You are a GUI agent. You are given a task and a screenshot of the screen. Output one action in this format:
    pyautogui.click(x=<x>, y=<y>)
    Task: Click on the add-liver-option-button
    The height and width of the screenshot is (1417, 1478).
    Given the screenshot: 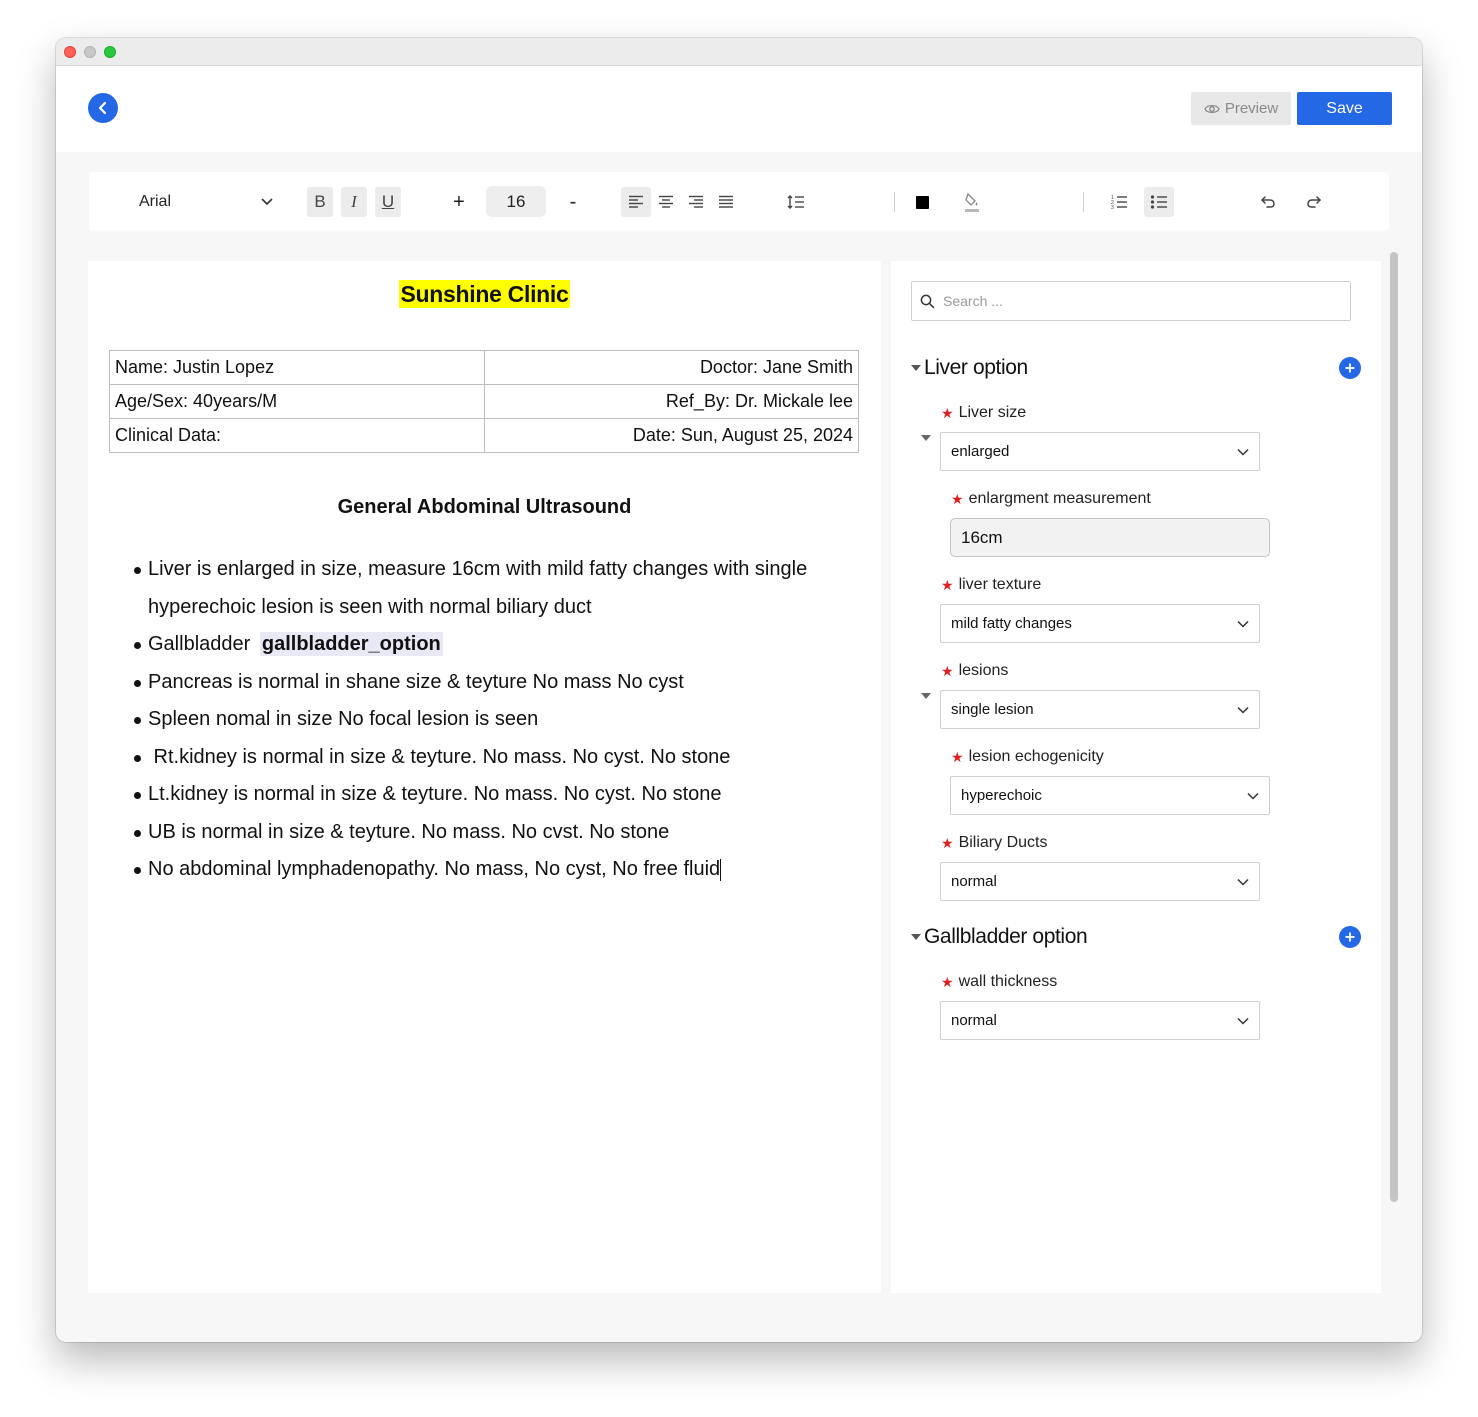 What is the action you would take?
    pyautogui.click(x=1350, y=368)
    